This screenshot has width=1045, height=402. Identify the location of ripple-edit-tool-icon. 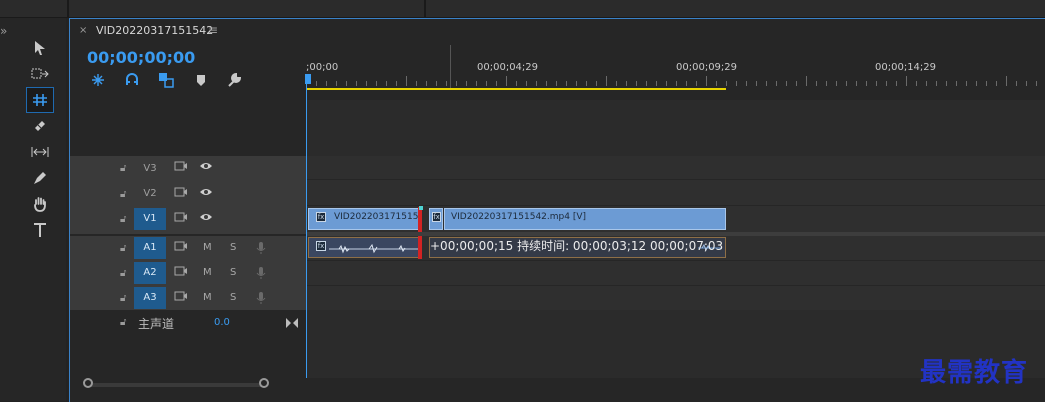
(40, 100).